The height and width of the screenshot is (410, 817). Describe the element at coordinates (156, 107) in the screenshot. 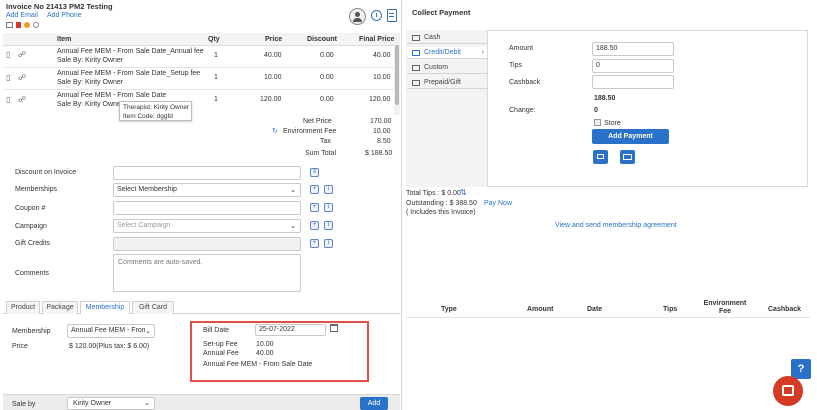

I see `tooltip-therapist: Therapist: Kirity Owner` at that location.